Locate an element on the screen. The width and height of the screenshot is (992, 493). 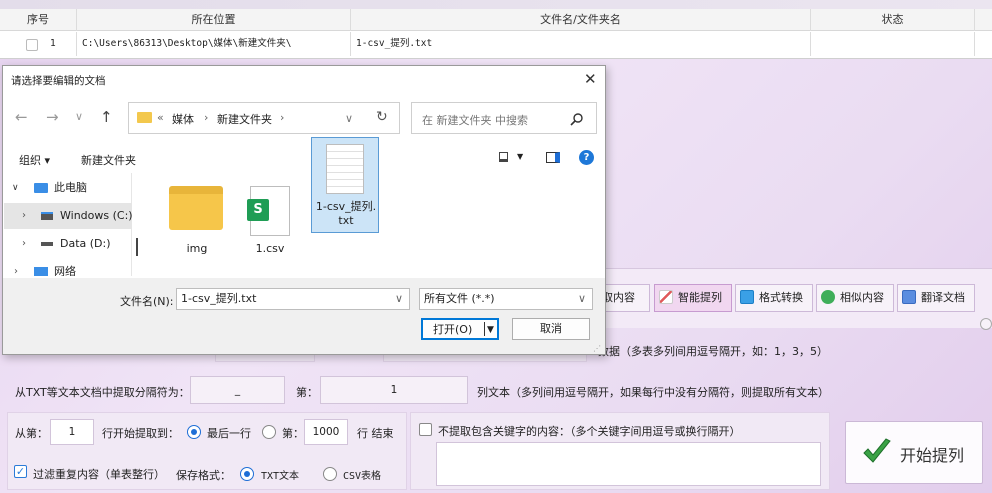
expand-icon: ∨ is located at coordinates (15, 188).